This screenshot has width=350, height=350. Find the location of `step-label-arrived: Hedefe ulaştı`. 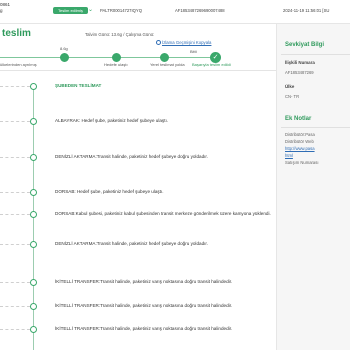

step-label-arrived: Hedefe ulaştı is located at coordinates (116, 64).